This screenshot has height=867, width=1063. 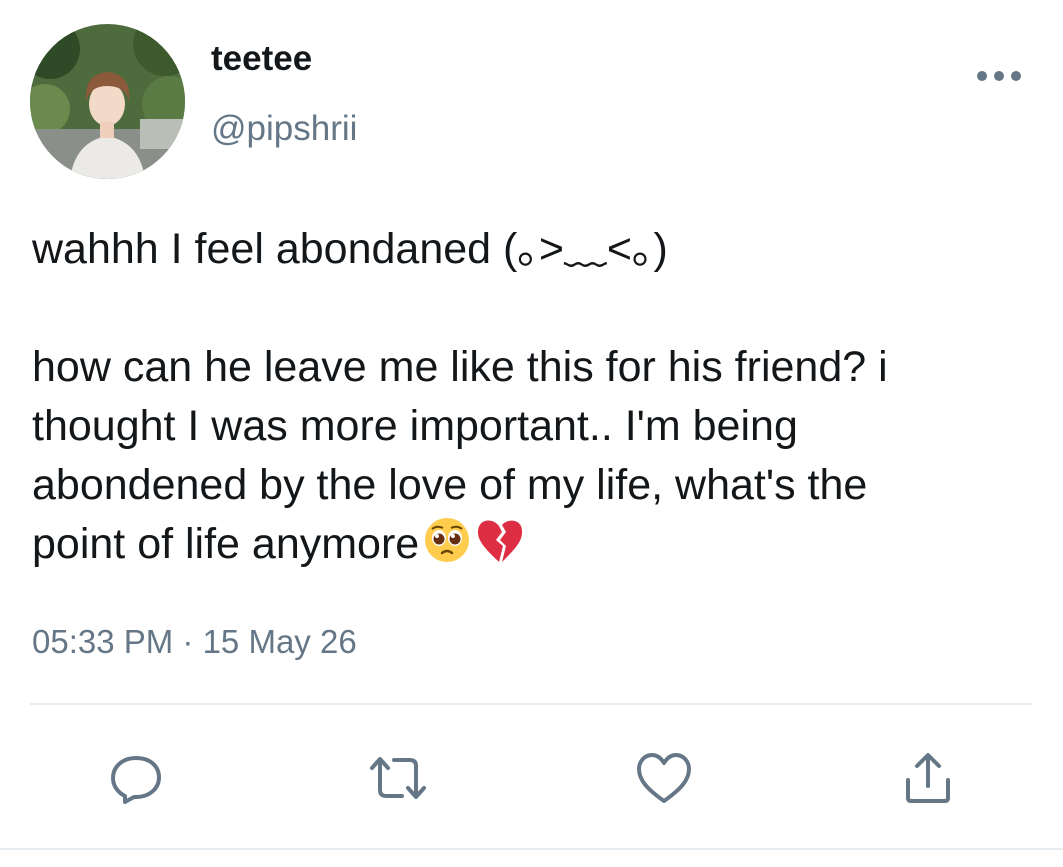 I want to click on broken-heart-emoji, so click(x=500, y=548).